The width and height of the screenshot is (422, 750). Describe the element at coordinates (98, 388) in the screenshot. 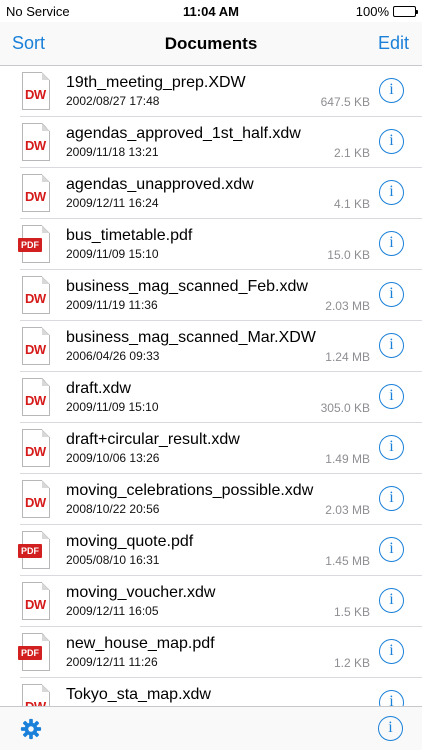

I see `file-name: draft.xdw` at that location.